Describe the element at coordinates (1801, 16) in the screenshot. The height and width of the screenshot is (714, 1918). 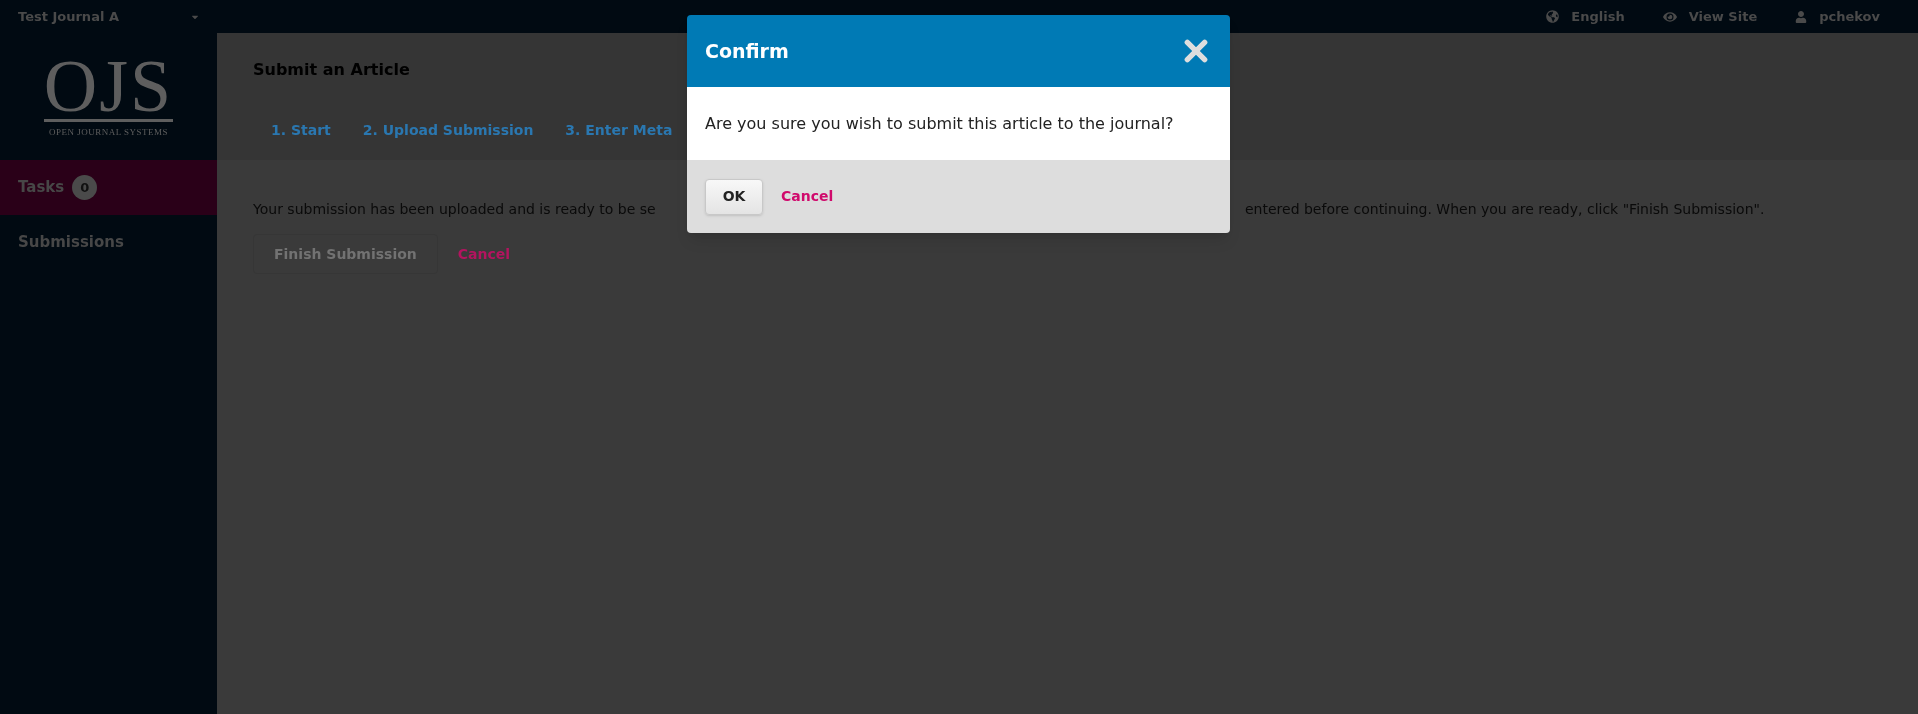
I see `user-icon` at that location.